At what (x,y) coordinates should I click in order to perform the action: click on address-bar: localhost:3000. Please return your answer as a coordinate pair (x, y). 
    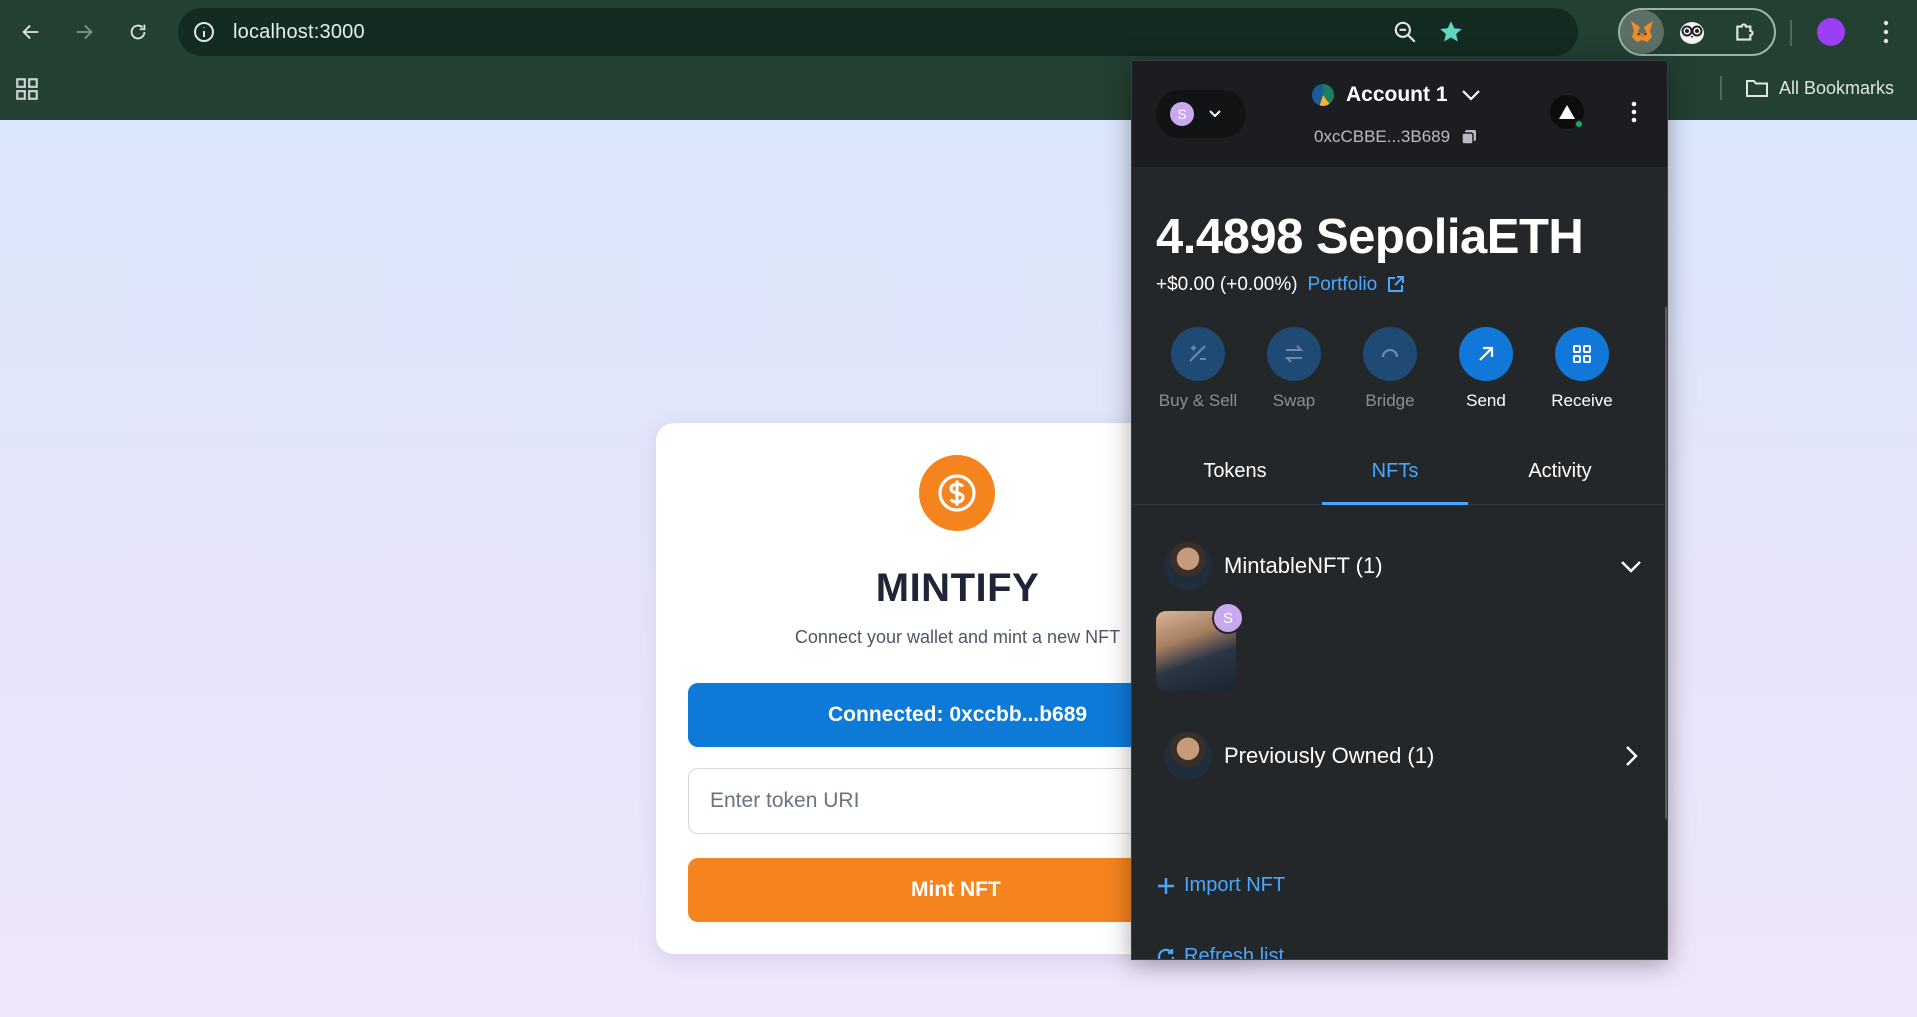
    Looking at the image, I should click on (878, 32).